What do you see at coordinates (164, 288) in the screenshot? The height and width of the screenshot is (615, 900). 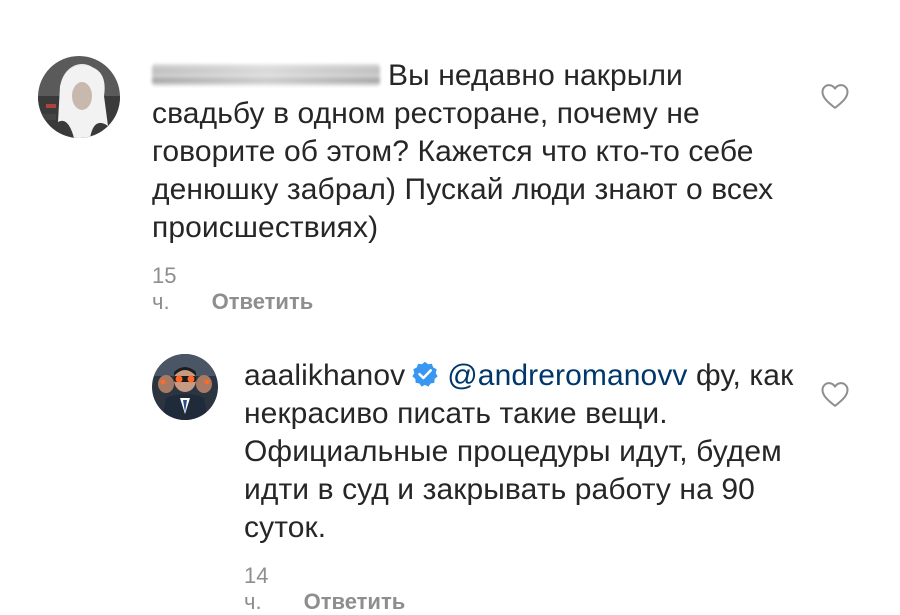 I see `comment-time: 15 ч.` at bounding box center [164, 288].